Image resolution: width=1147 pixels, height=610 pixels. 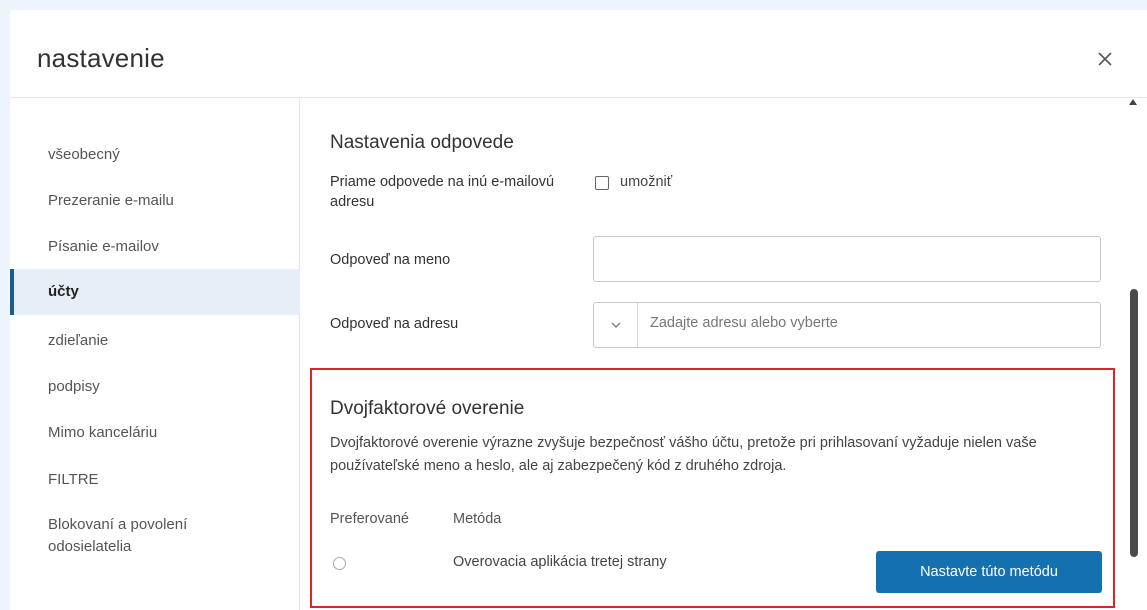 I want to click on sidebar-item-label: FILTRE, so click(x=73, y=479).